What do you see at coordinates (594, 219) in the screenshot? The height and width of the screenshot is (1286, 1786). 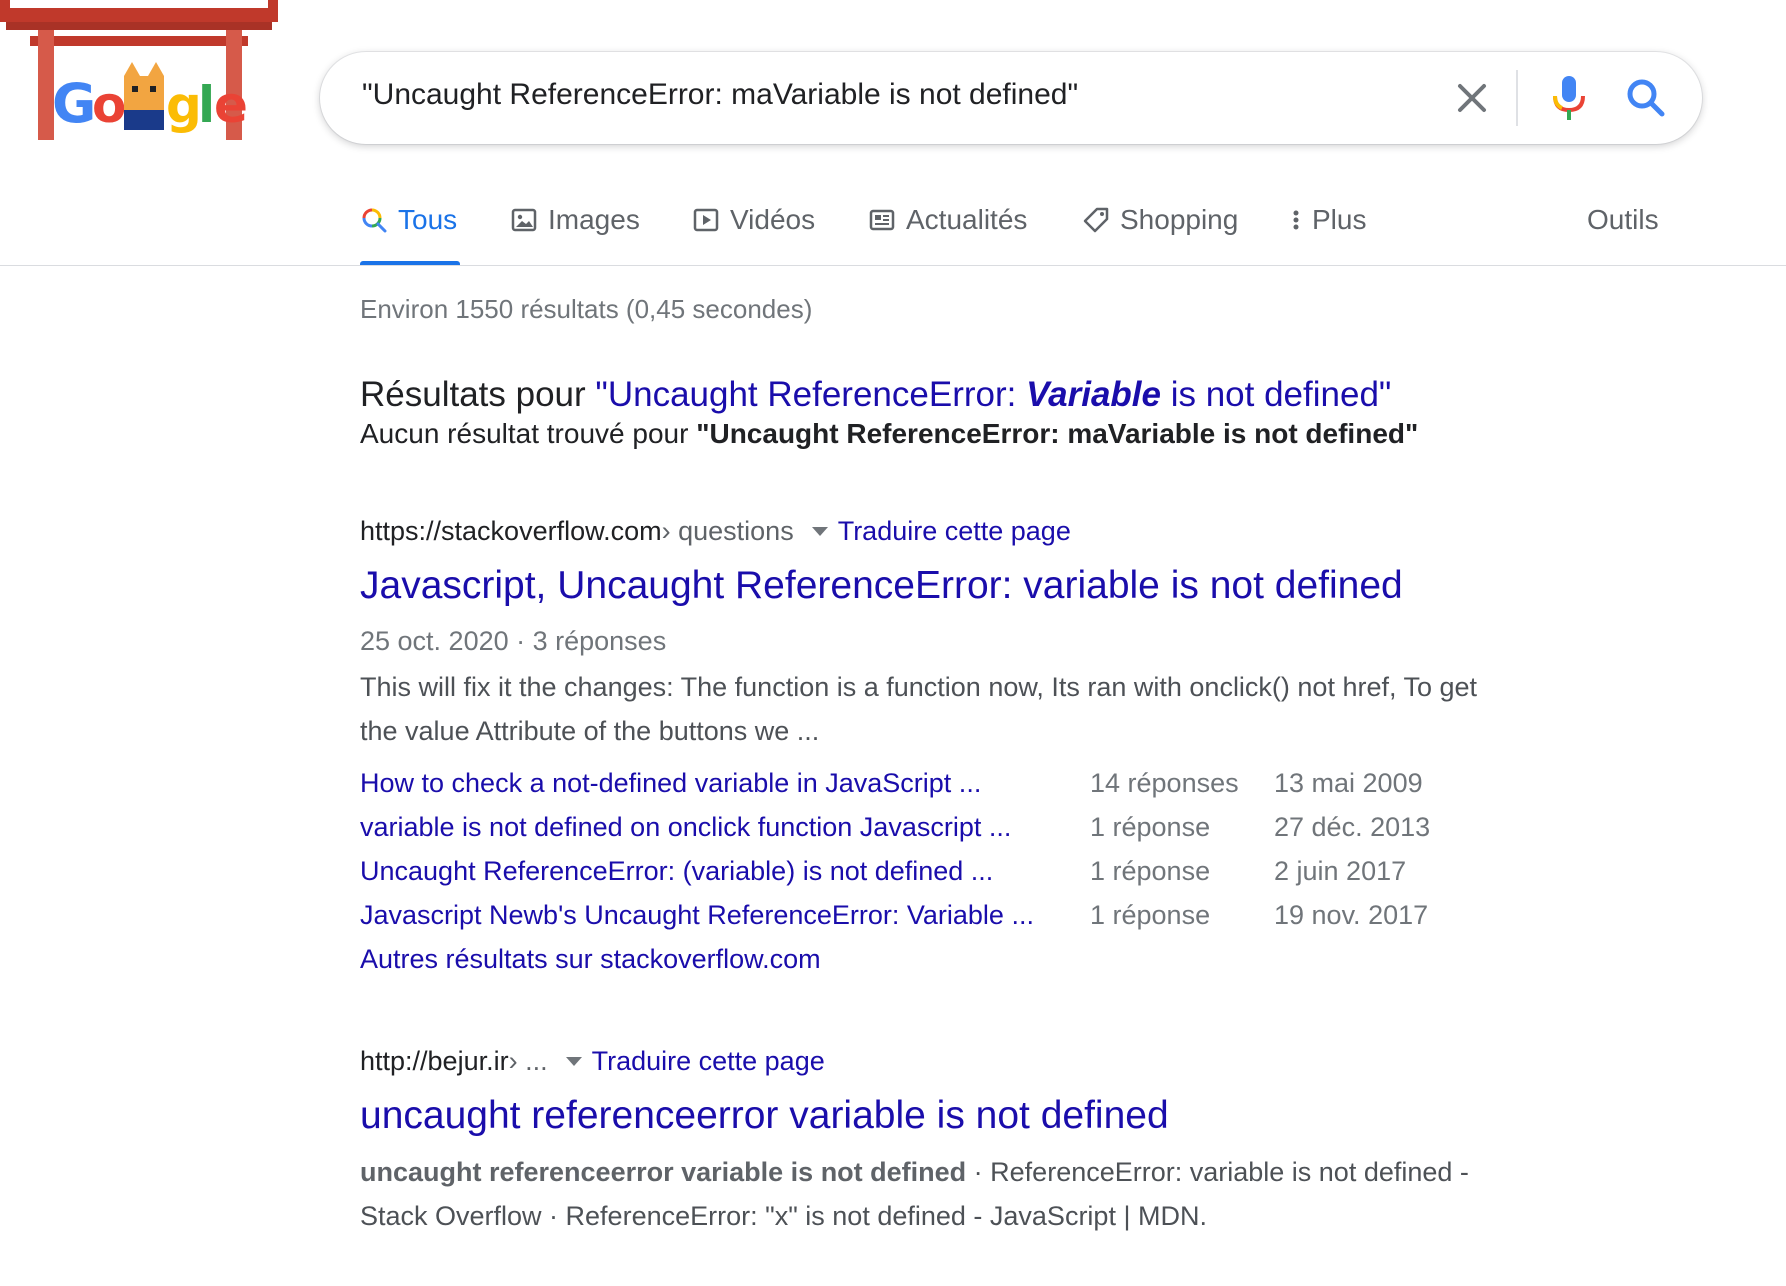 I see `tab-label: Images` at bounding box center [594, 219].